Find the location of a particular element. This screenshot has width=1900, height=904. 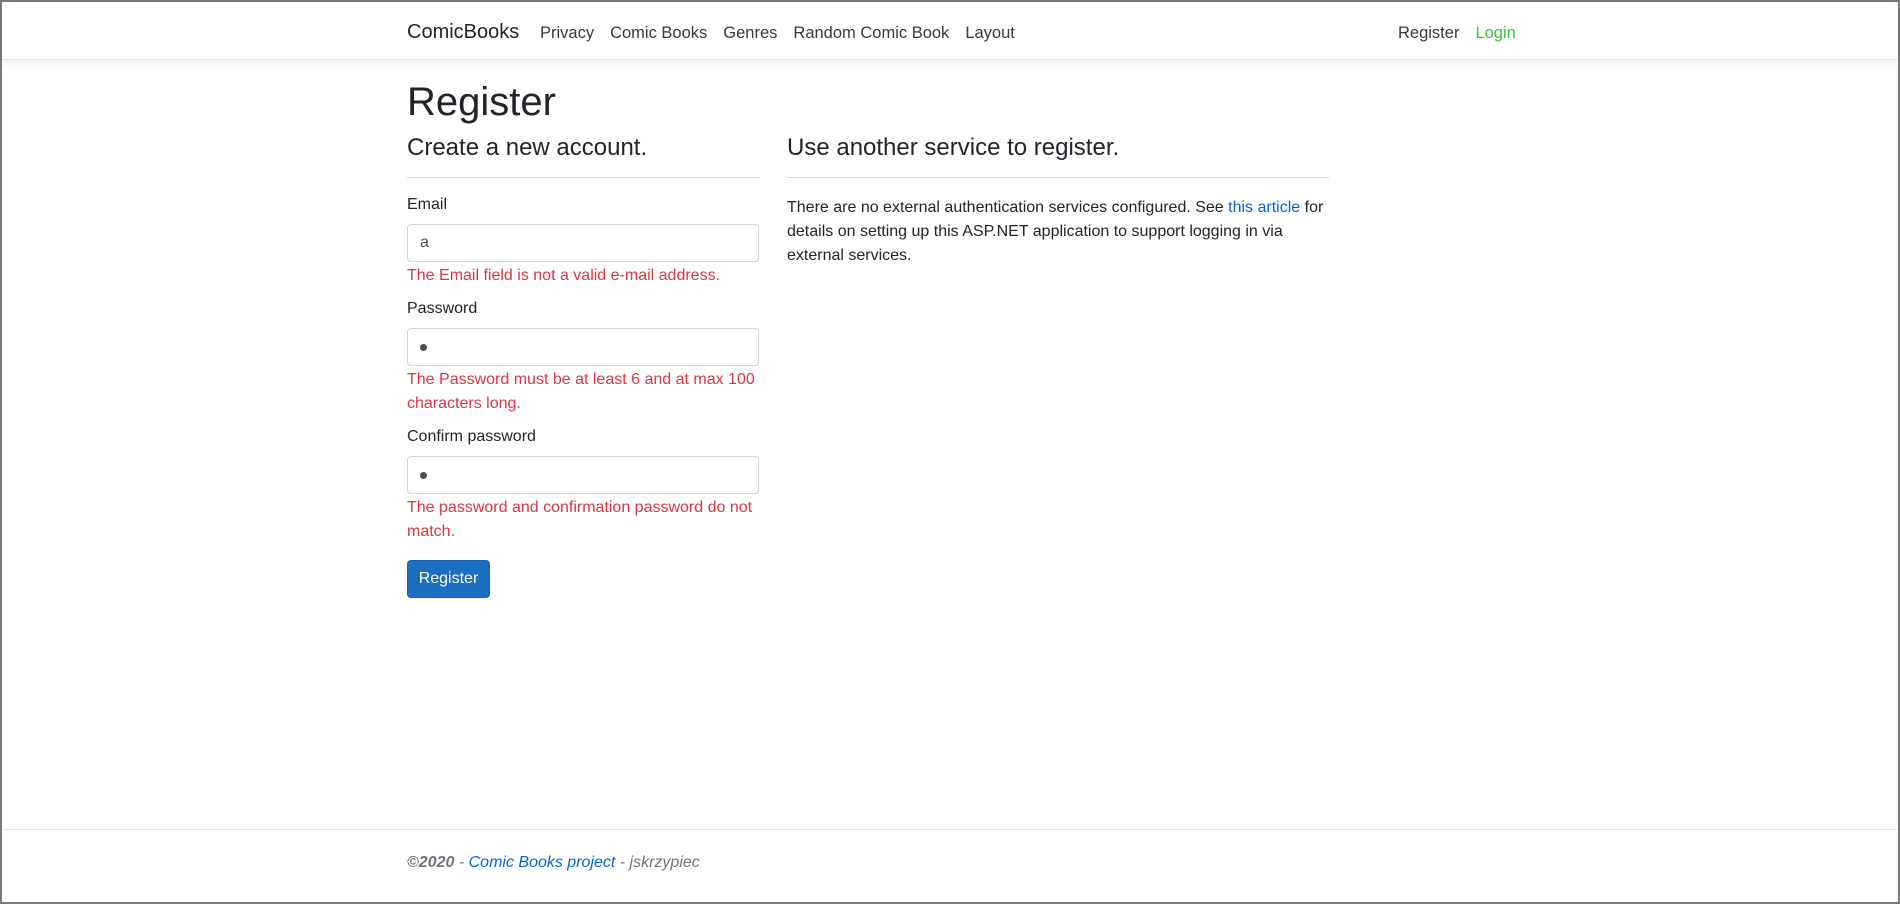

footer-sep-1: - is located at coordinates (461, 862).